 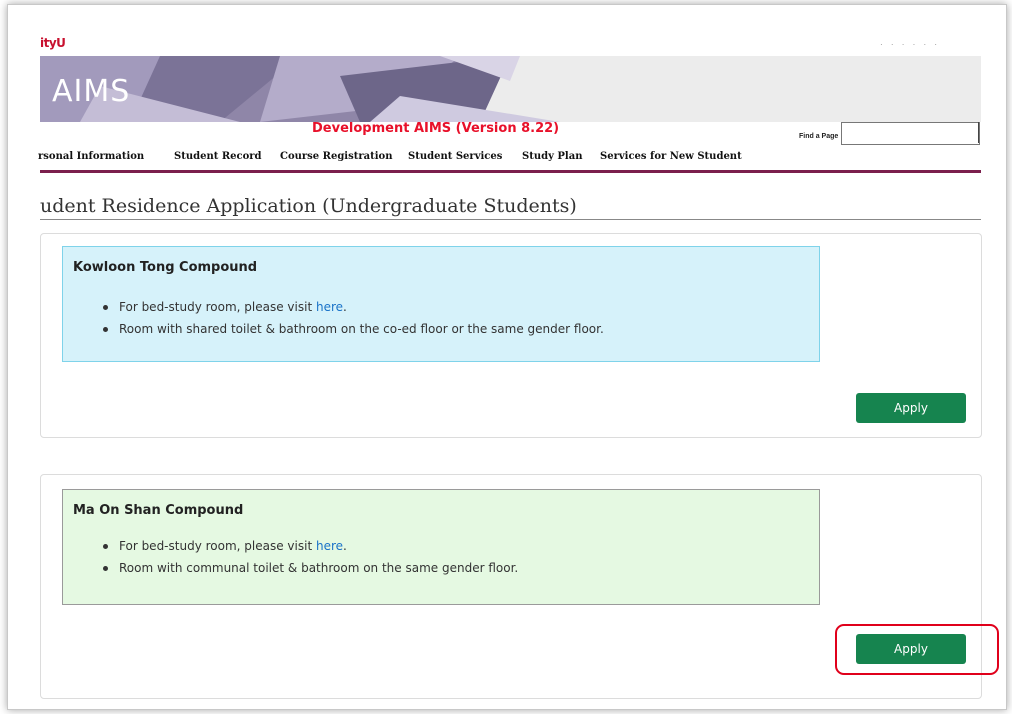 I want to click on nav-services-new-student: Services for New Student, so click(x=671, y=156).